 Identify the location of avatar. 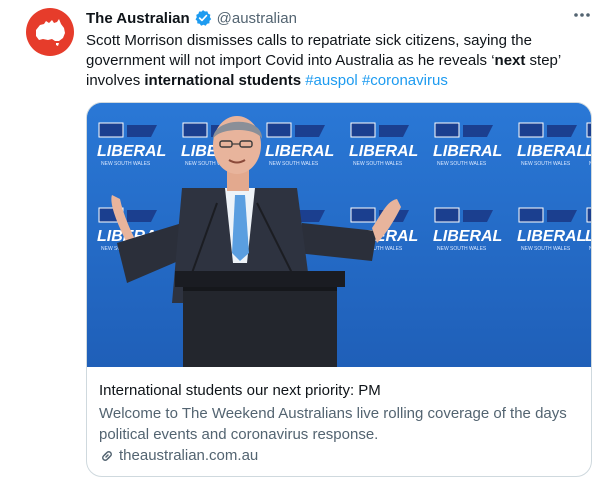
(50, 32).